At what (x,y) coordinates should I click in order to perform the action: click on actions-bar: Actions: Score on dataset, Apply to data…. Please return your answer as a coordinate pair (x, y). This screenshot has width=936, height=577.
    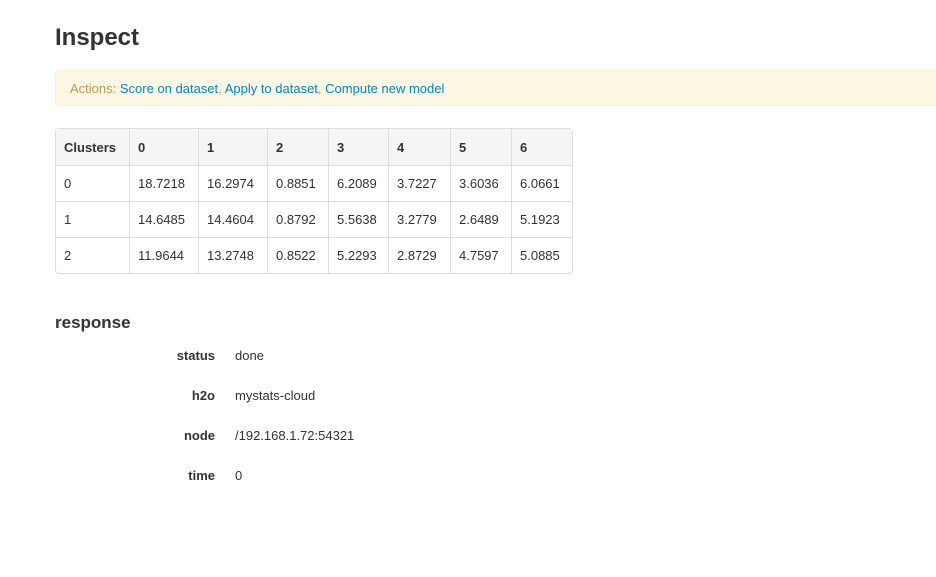
    Looking at the image, I should click on (495, 88).